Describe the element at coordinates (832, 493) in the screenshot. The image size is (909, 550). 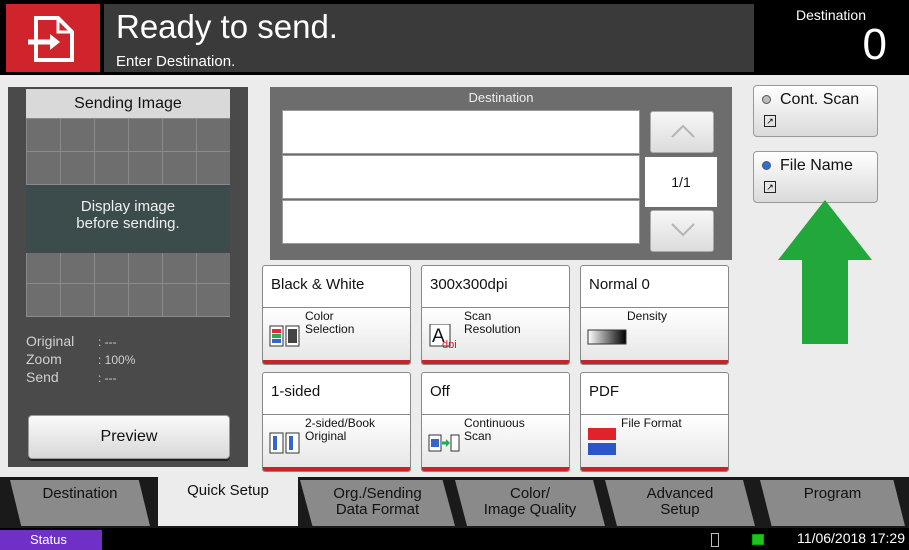
I see `tab-label: Program` at that location.